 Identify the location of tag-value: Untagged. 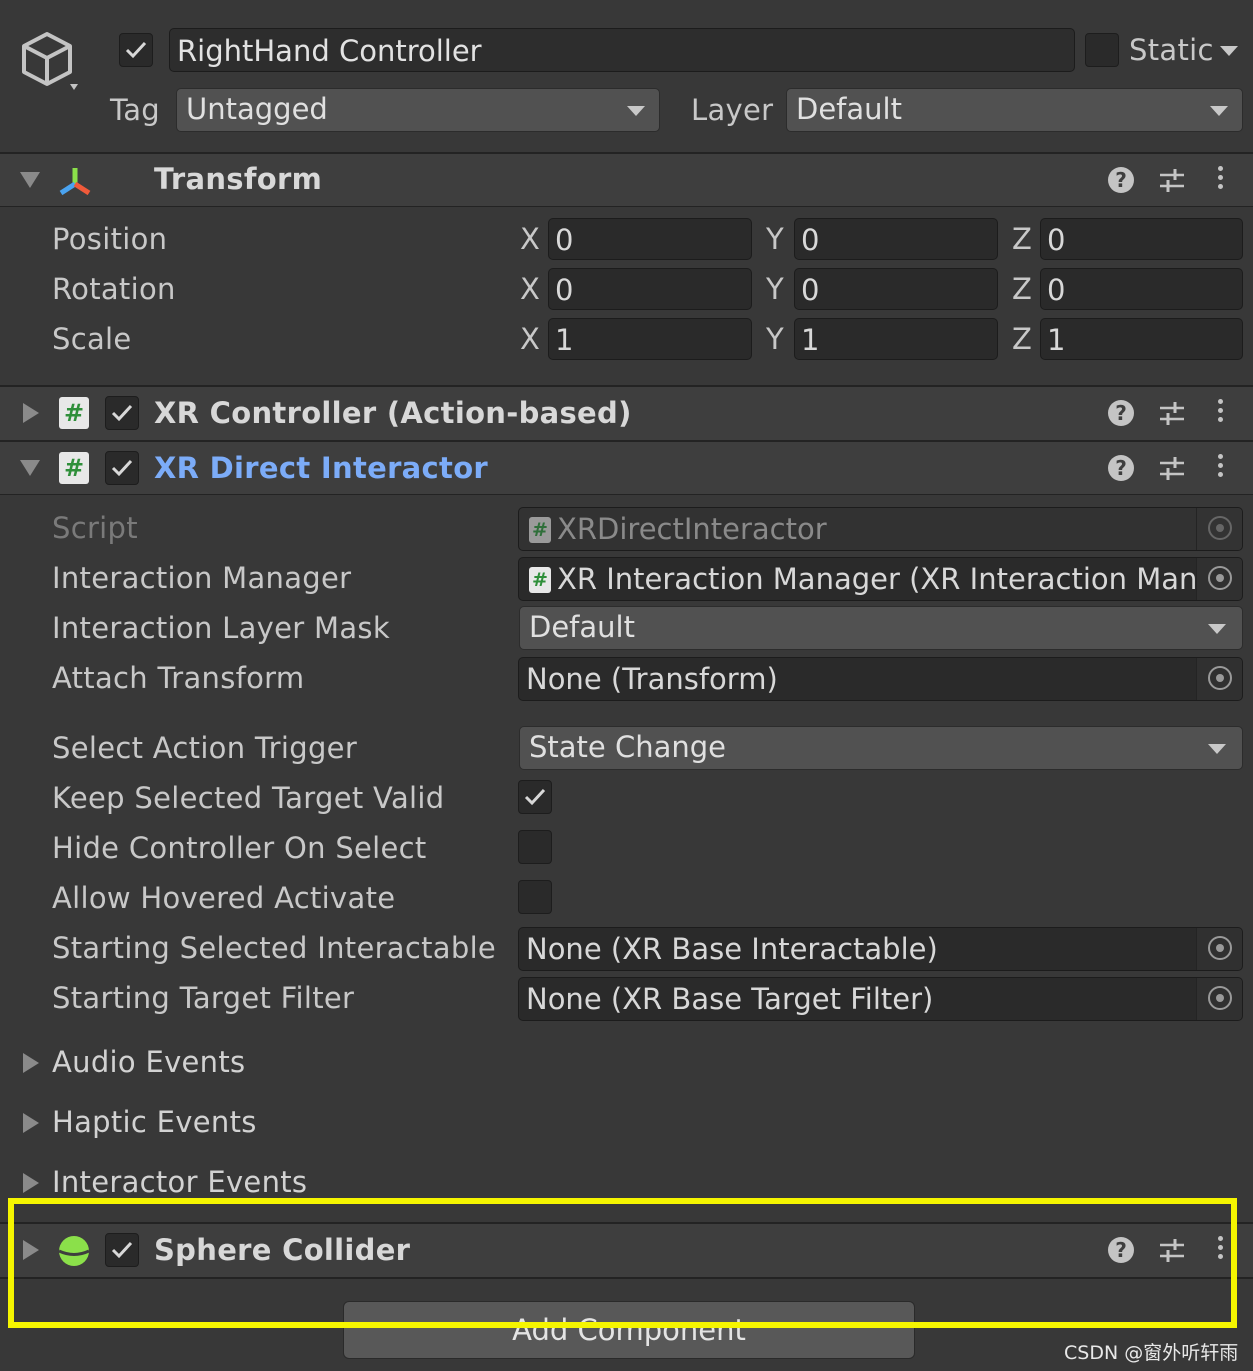
(257, 109).